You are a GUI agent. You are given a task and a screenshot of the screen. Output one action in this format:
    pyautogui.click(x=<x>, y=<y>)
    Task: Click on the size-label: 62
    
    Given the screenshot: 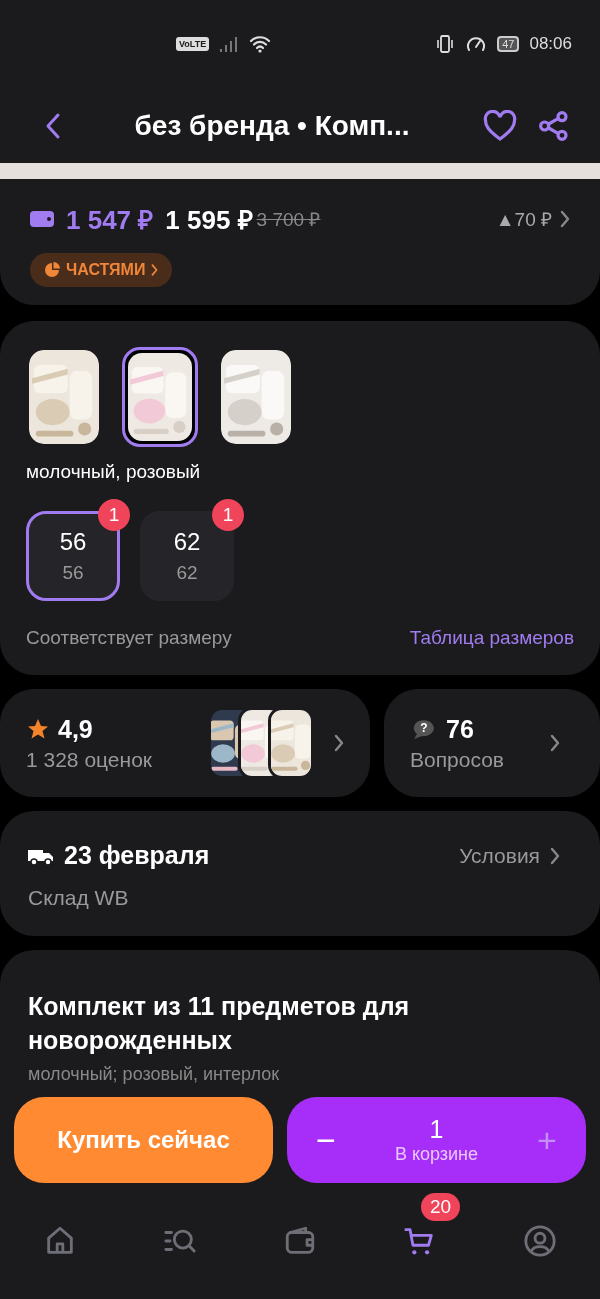 What is the action you would take?
    pyautogui.click(x=187, y=542)
    